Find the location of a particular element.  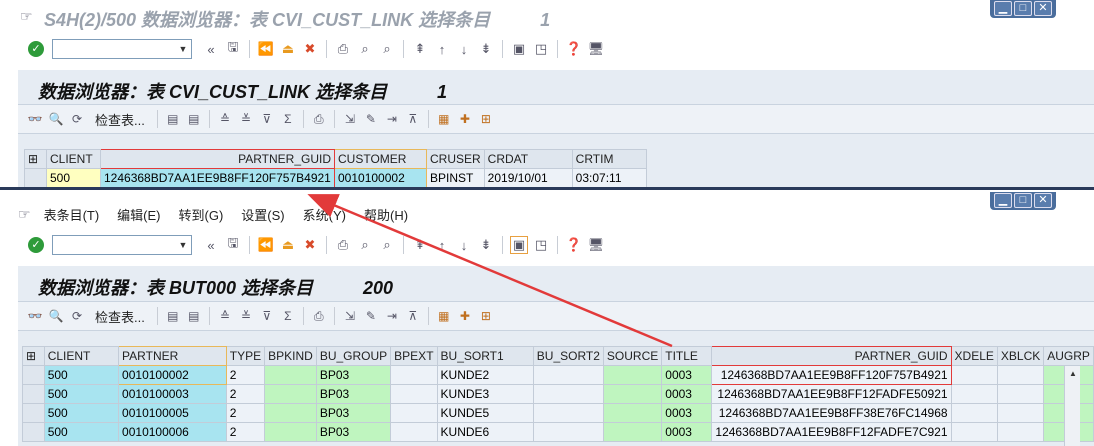

column-header-crdat: CRDAT is located at coordinates (528, 159).